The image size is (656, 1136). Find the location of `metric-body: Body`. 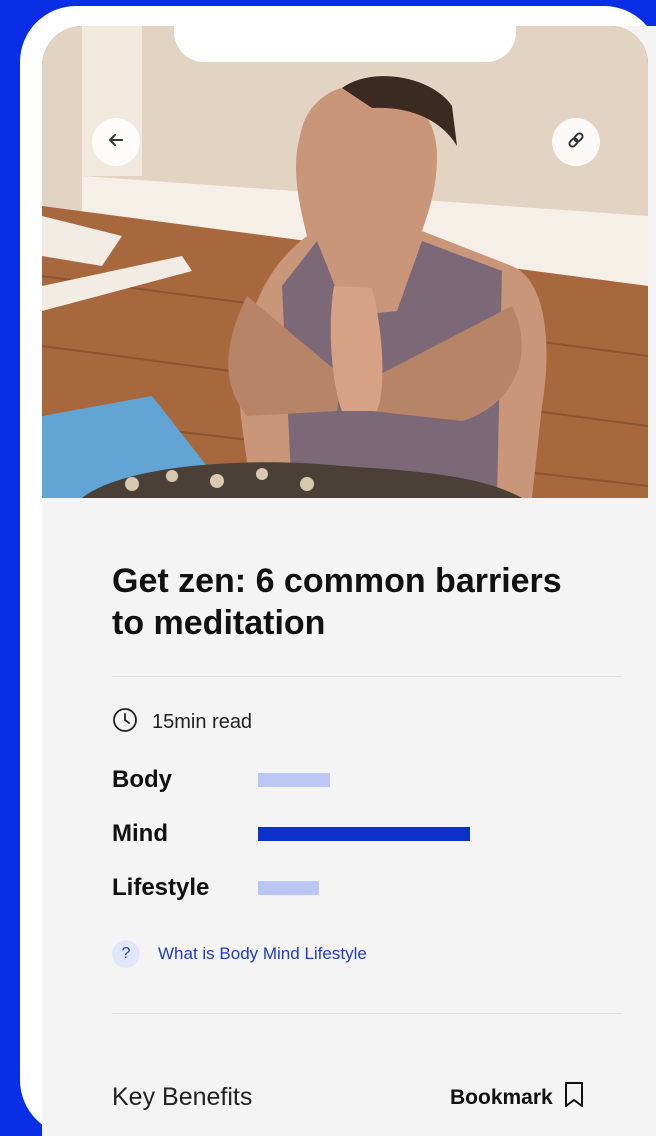

metric-body: Body is located at coordinates (221, 780).